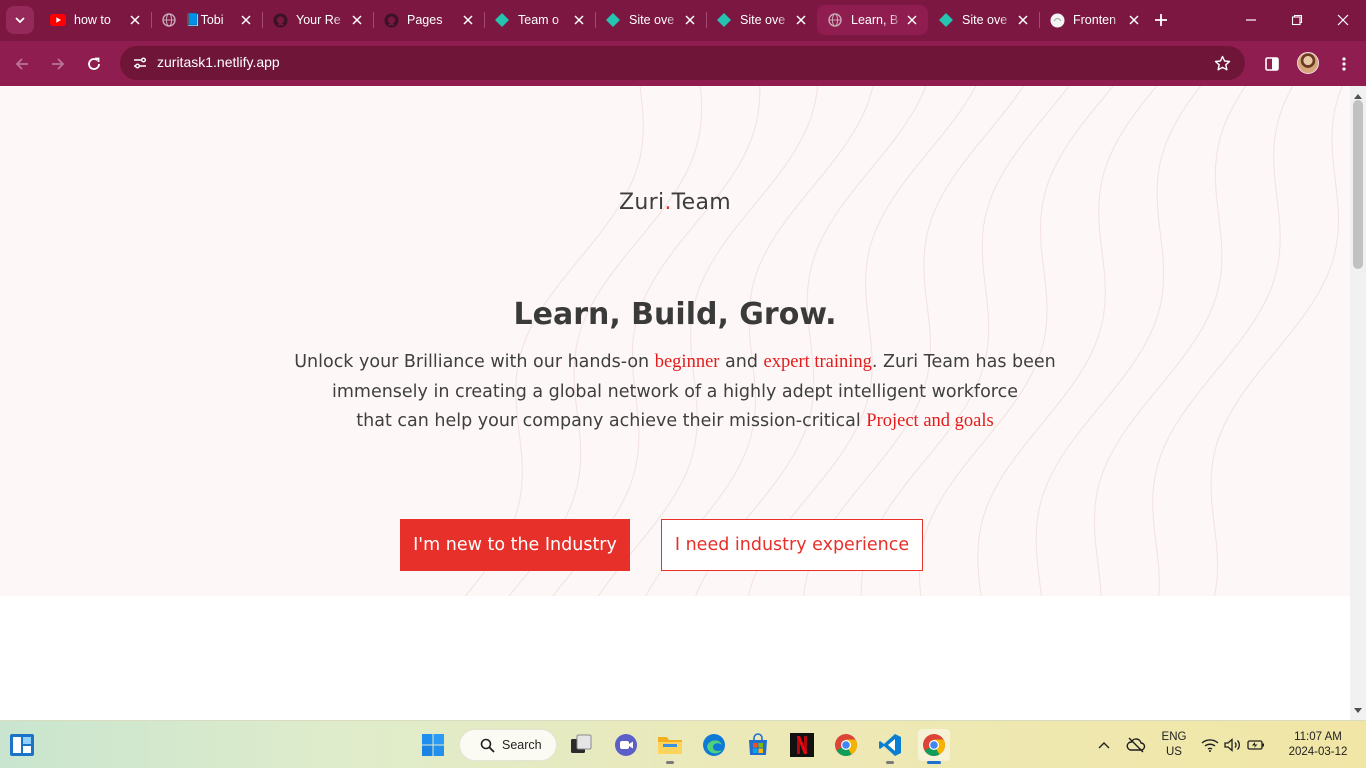 The image size is (1366, 768). Describe the element at coordinates (1272, 64) in the screenshot. I see `side-panel-button` at that location.